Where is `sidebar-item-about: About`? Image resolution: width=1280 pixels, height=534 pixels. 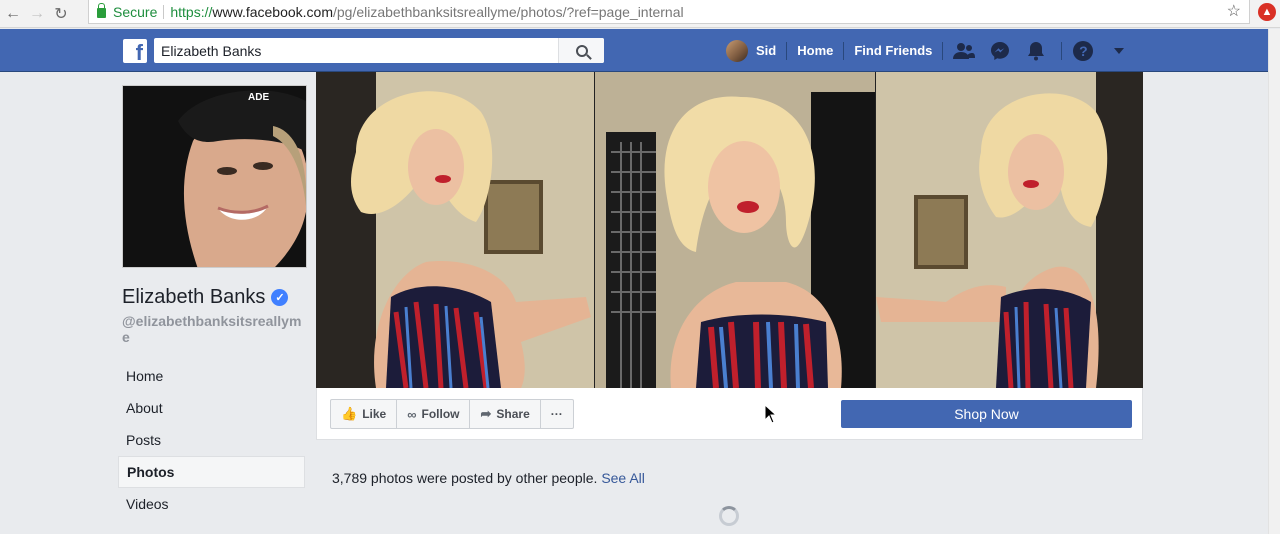
sidebar-item-about: About is located at coordinates (211, 408).